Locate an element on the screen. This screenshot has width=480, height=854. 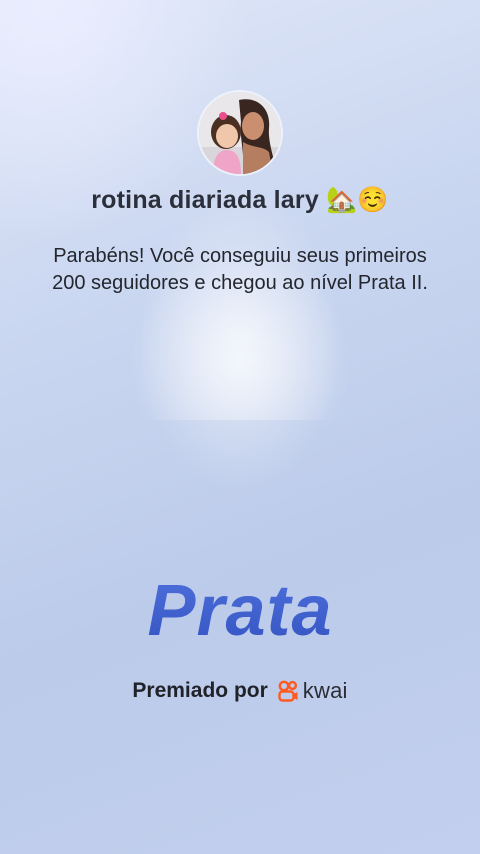
brand: kwai is located at coordinates (312, 691).